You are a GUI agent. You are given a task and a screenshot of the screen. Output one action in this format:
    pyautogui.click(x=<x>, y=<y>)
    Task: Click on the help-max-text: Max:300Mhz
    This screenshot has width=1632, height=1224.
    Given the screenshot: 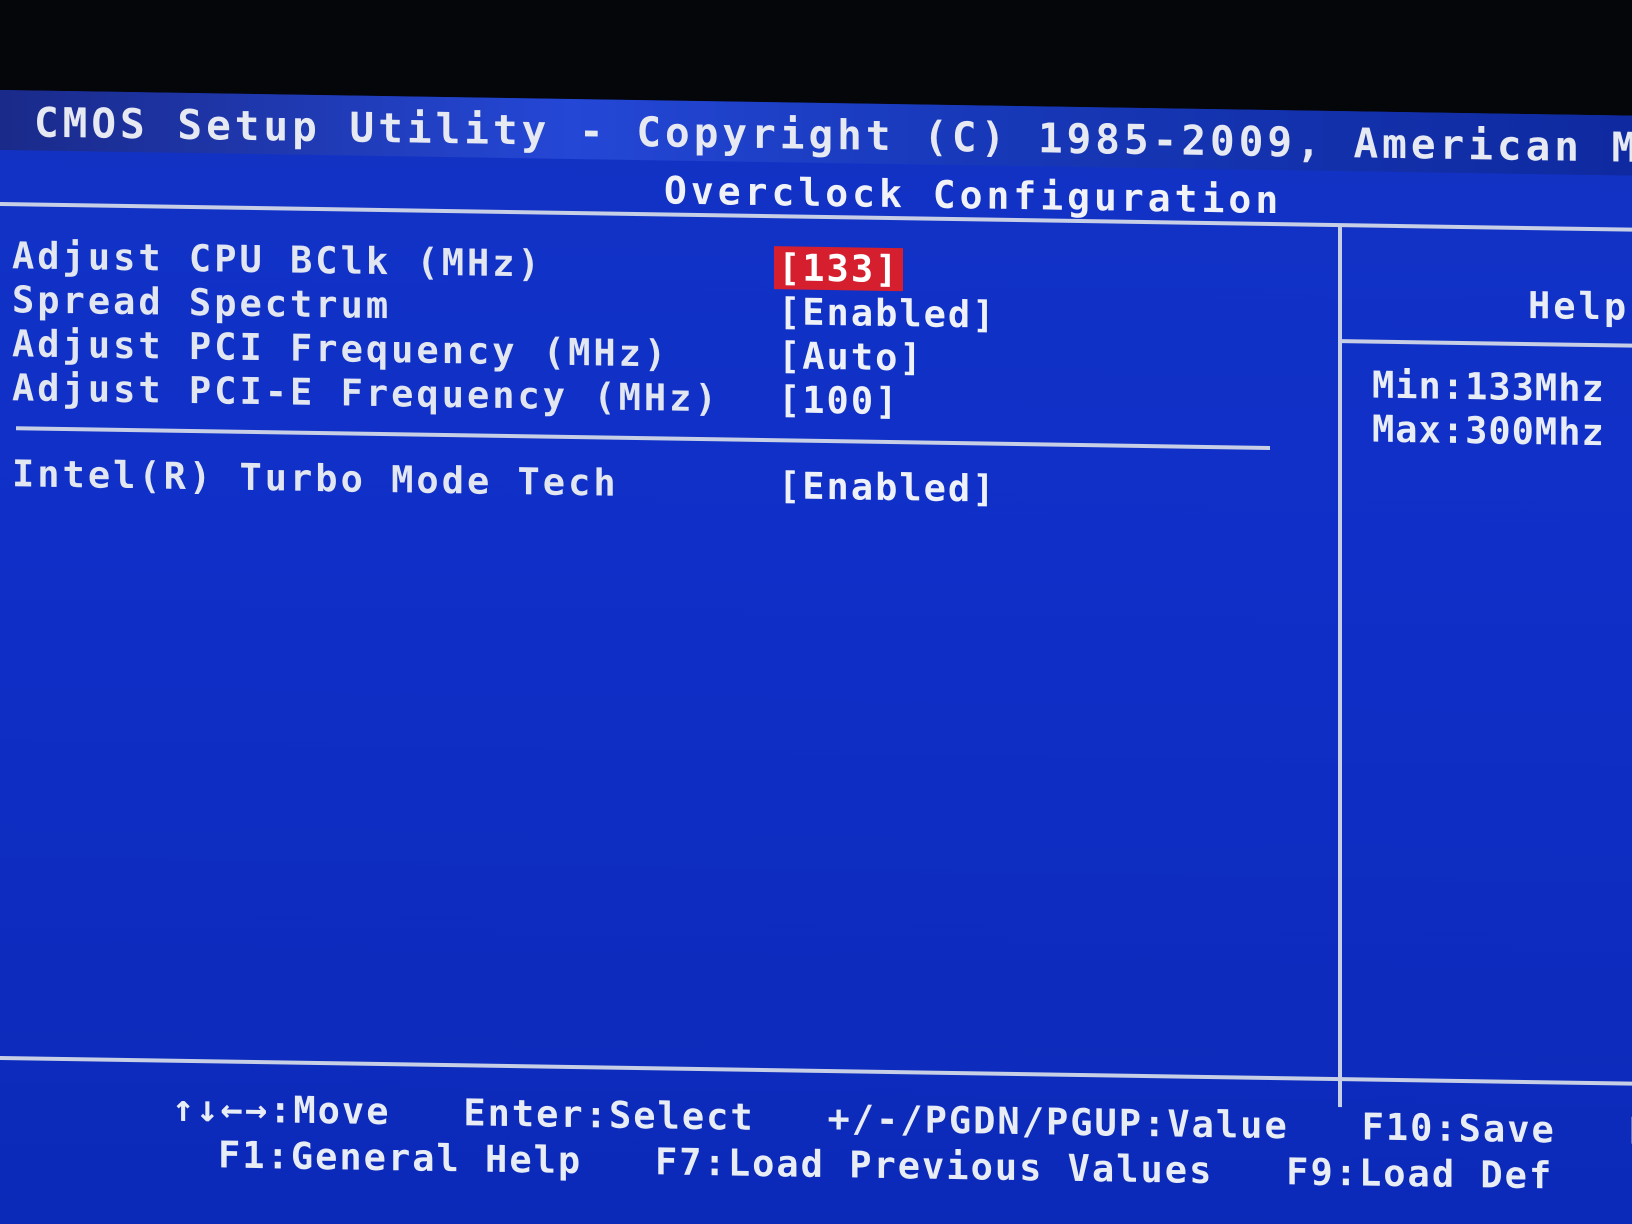 What is the action you would take?
    pyautogui.click(x=1488, y=431)
    